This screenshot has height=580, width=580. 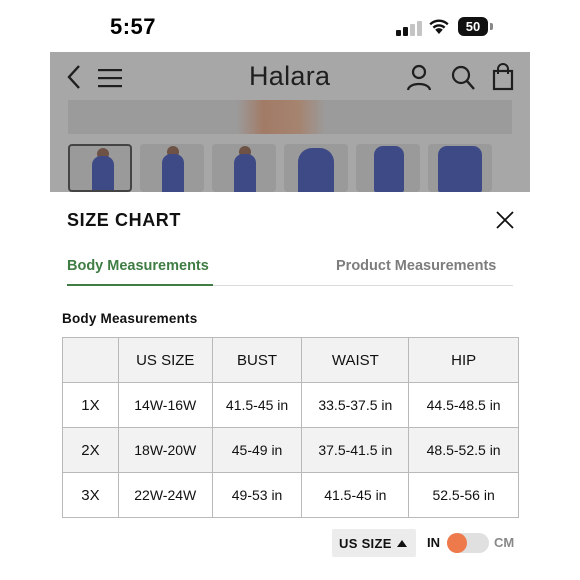 I want to click on site-header: Halara, so click(x=290, y=77).